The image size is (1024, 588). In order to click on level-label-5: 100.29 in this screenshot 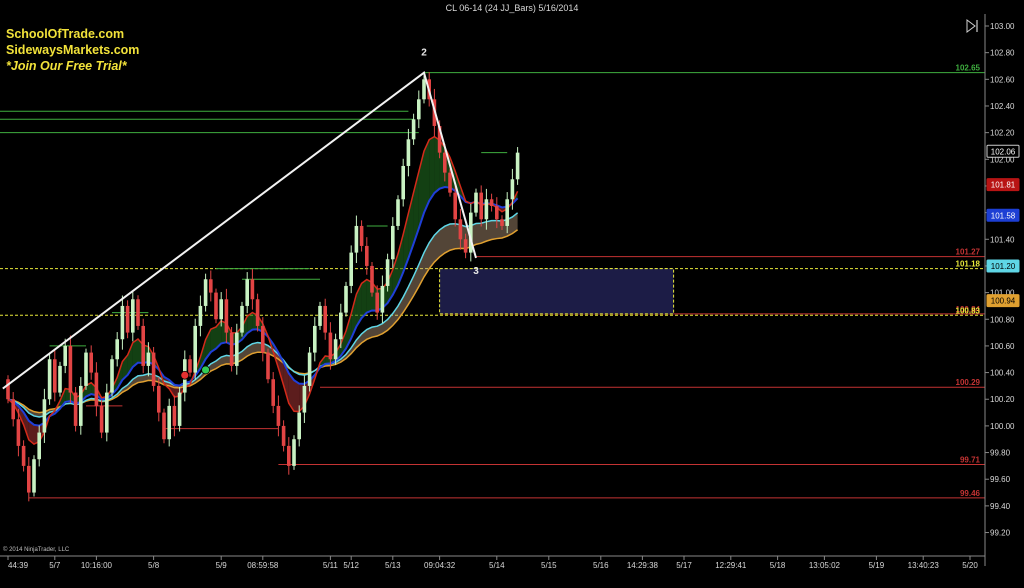, I will do `click(968, 382)`.